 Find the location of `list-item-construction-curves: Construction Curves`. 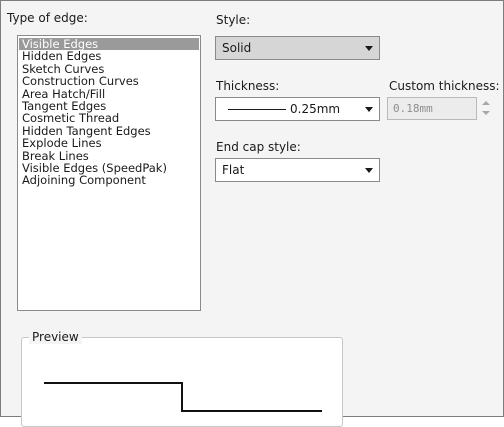

list-item-construction-curves: Construction Curves is located at coordinates (109, 81).